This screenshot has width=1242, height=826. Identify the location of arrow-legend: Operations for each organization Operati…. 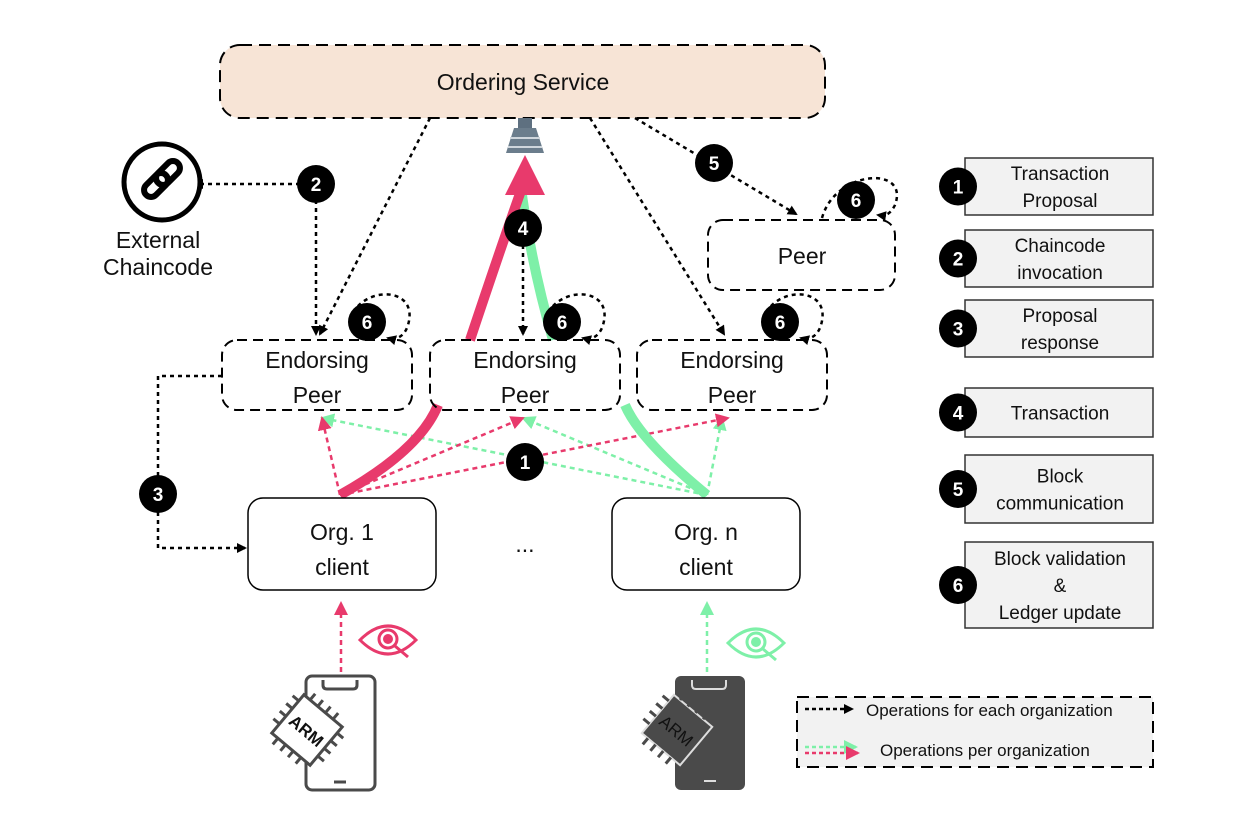
(975, 732).